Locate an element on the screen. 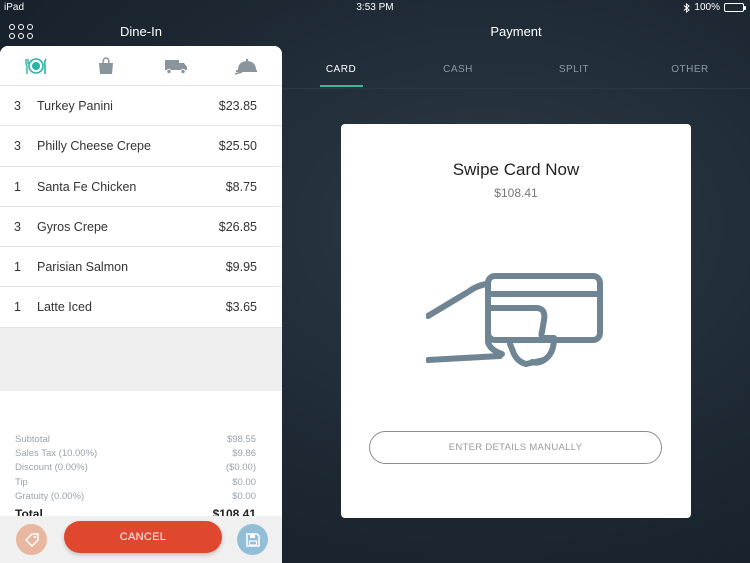  clock: 3:53 PM is located at coordinates (375, 7).